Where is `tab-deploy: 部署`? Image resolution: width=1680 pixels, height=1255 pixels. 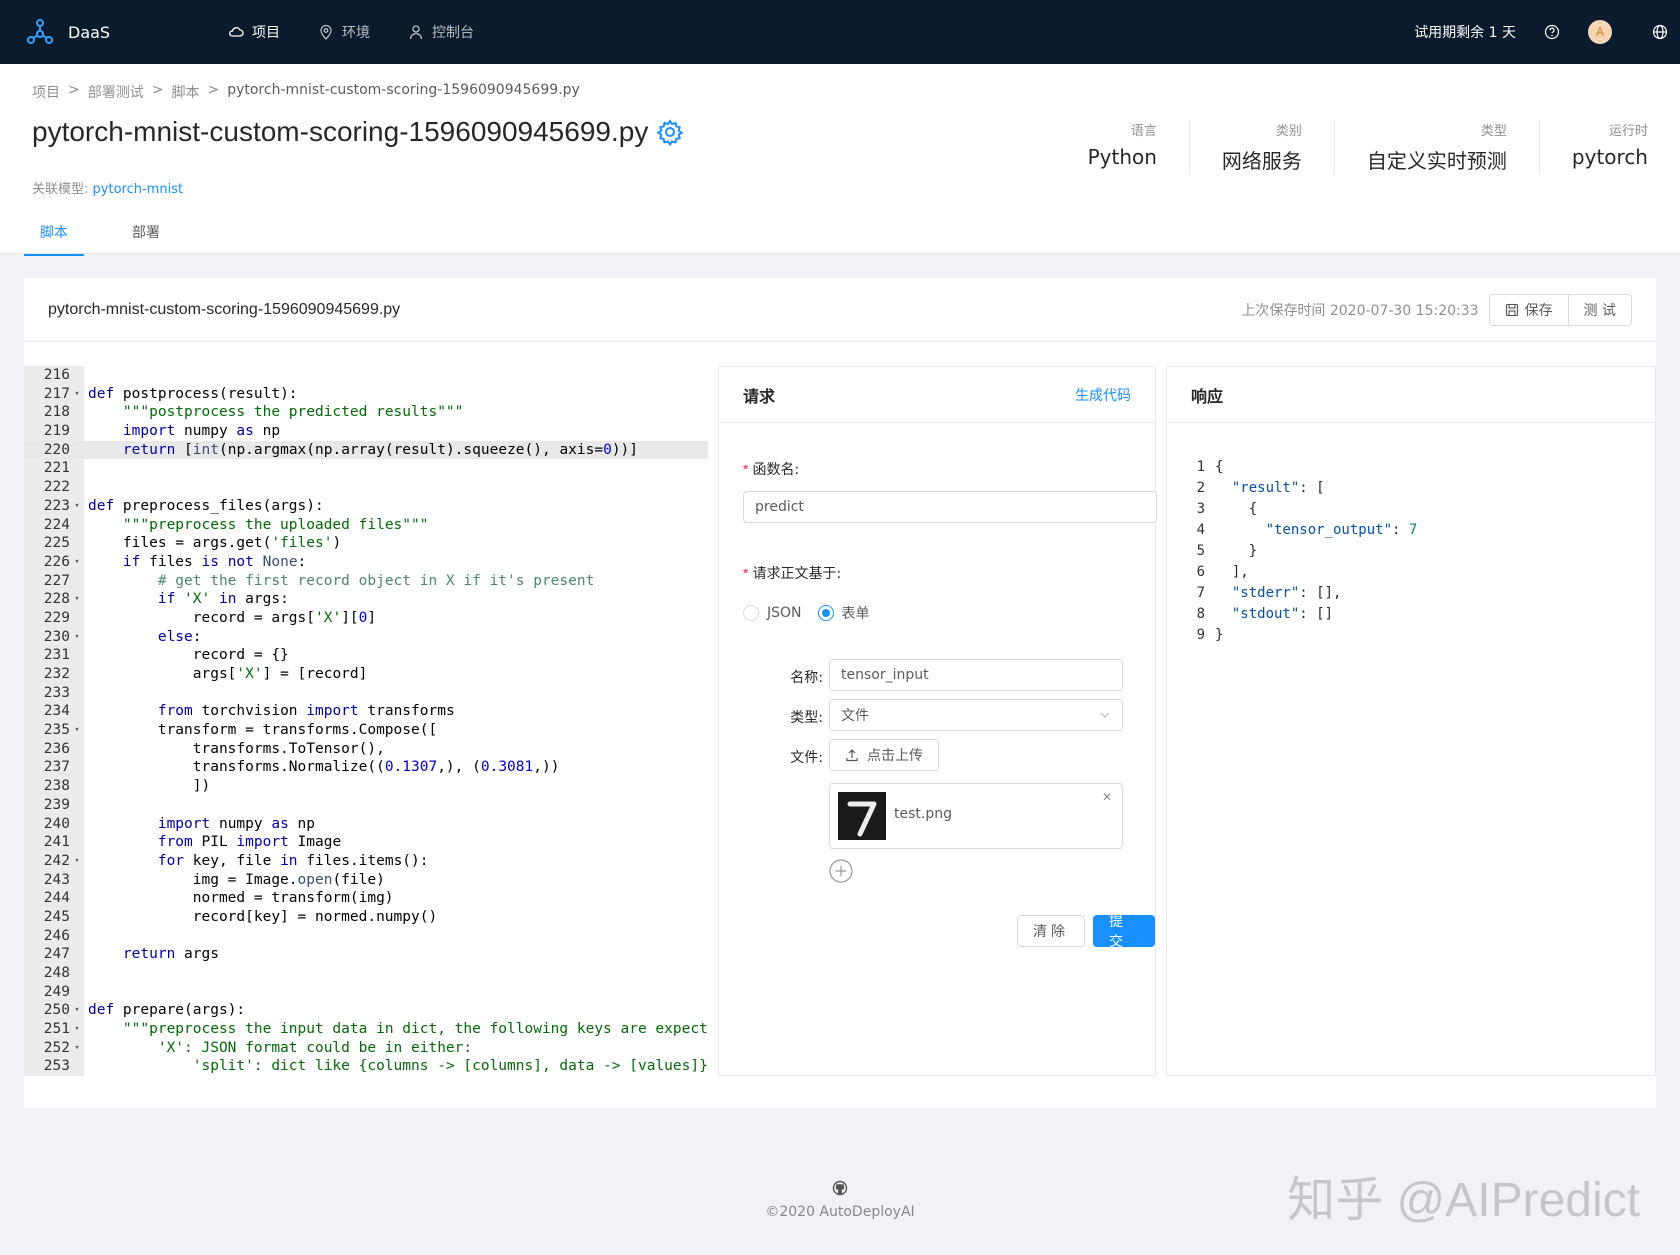
tab-deploy: 部署 is located at coordinates (146, 239).